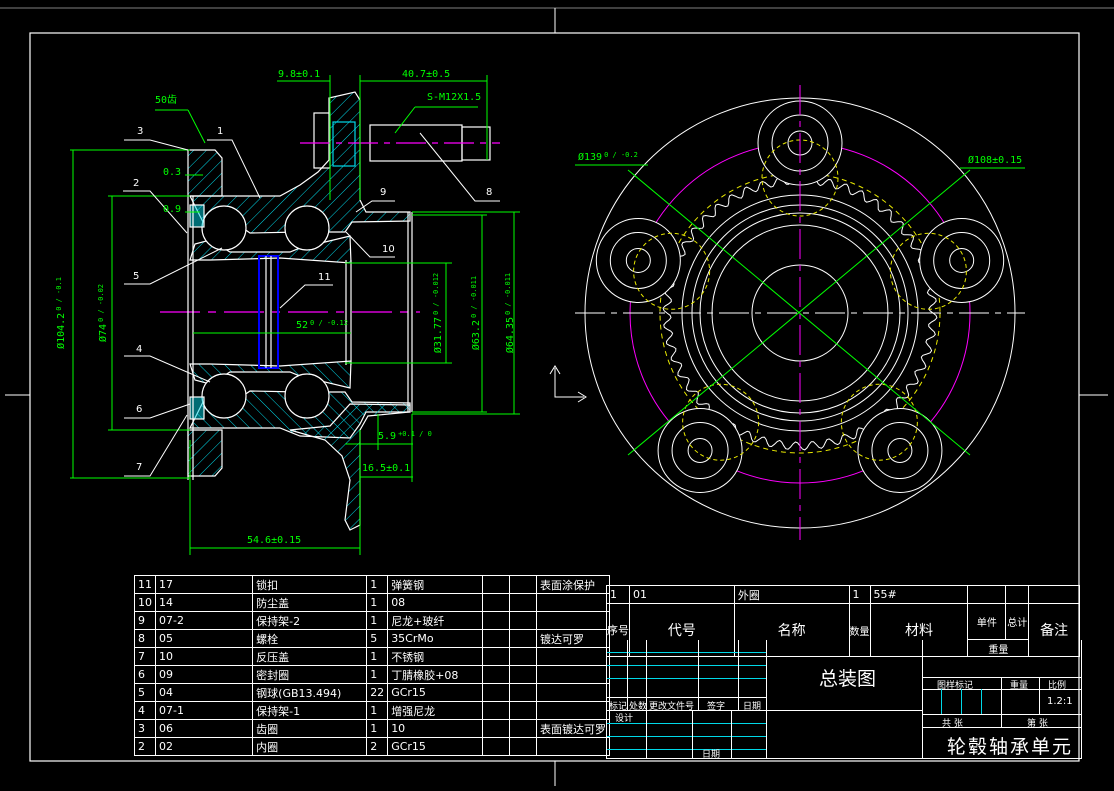  What do you see at coordinates (172, 209) in the screenshot?
I see `dimension-text: 0.9` at bounding box center [172, 209].